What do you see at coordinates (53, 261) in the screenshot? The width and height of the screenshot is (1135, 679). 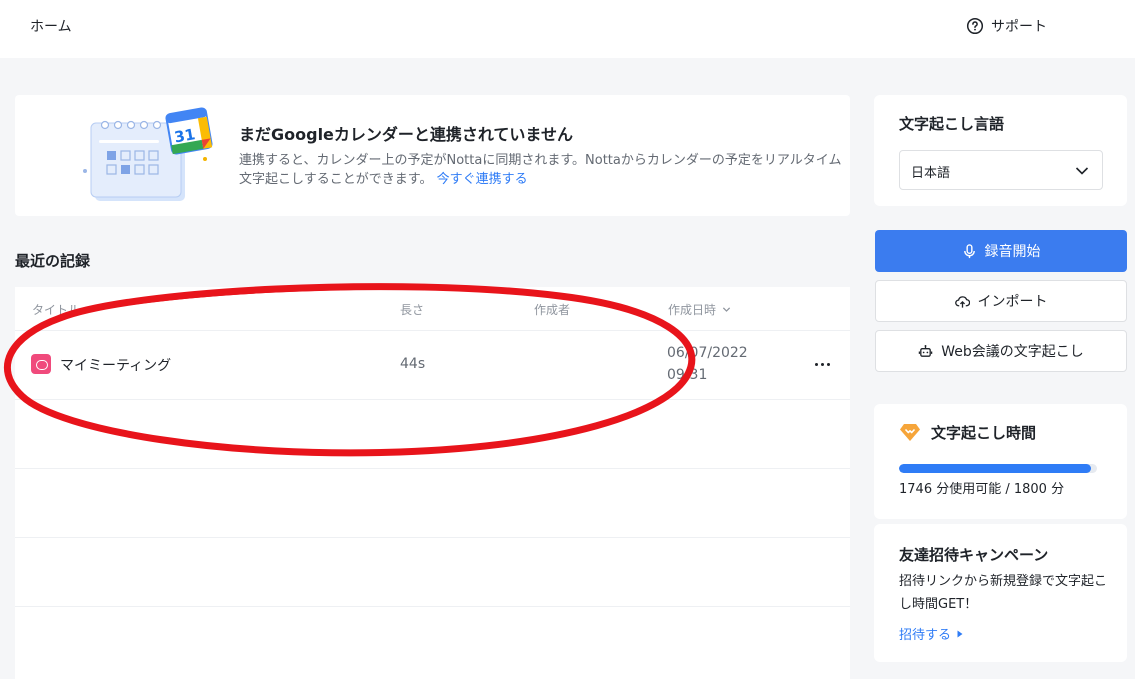 I see `recent-records-title: 最近の記録` at bounding box center [53, 261].